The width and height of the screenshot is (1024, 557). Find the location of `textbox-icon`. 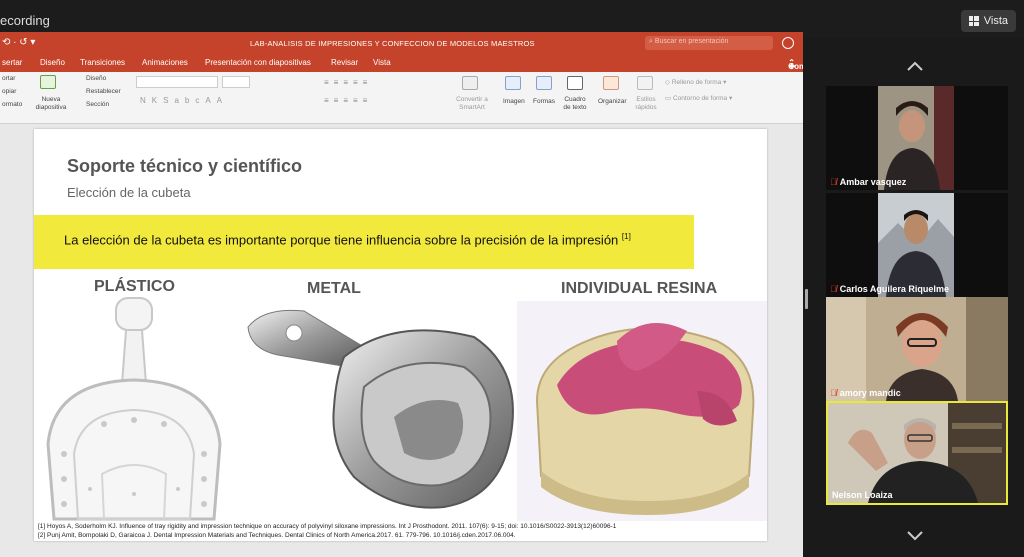

textbox-icon is located at coordinates (575, 83).